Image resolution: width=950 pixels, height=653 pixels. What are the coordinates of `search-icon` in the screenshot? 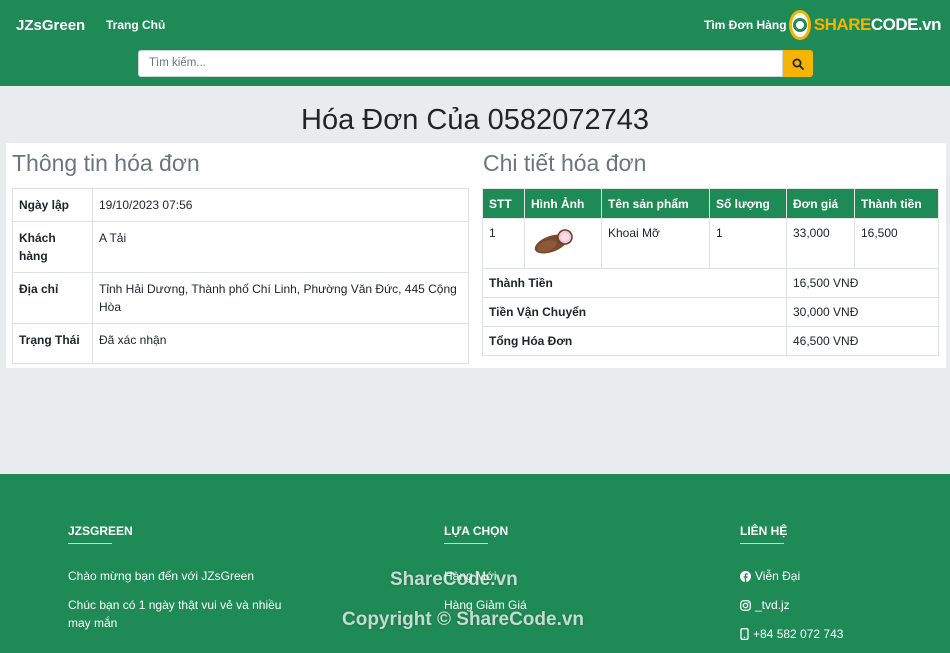 It's located at (798, 64).